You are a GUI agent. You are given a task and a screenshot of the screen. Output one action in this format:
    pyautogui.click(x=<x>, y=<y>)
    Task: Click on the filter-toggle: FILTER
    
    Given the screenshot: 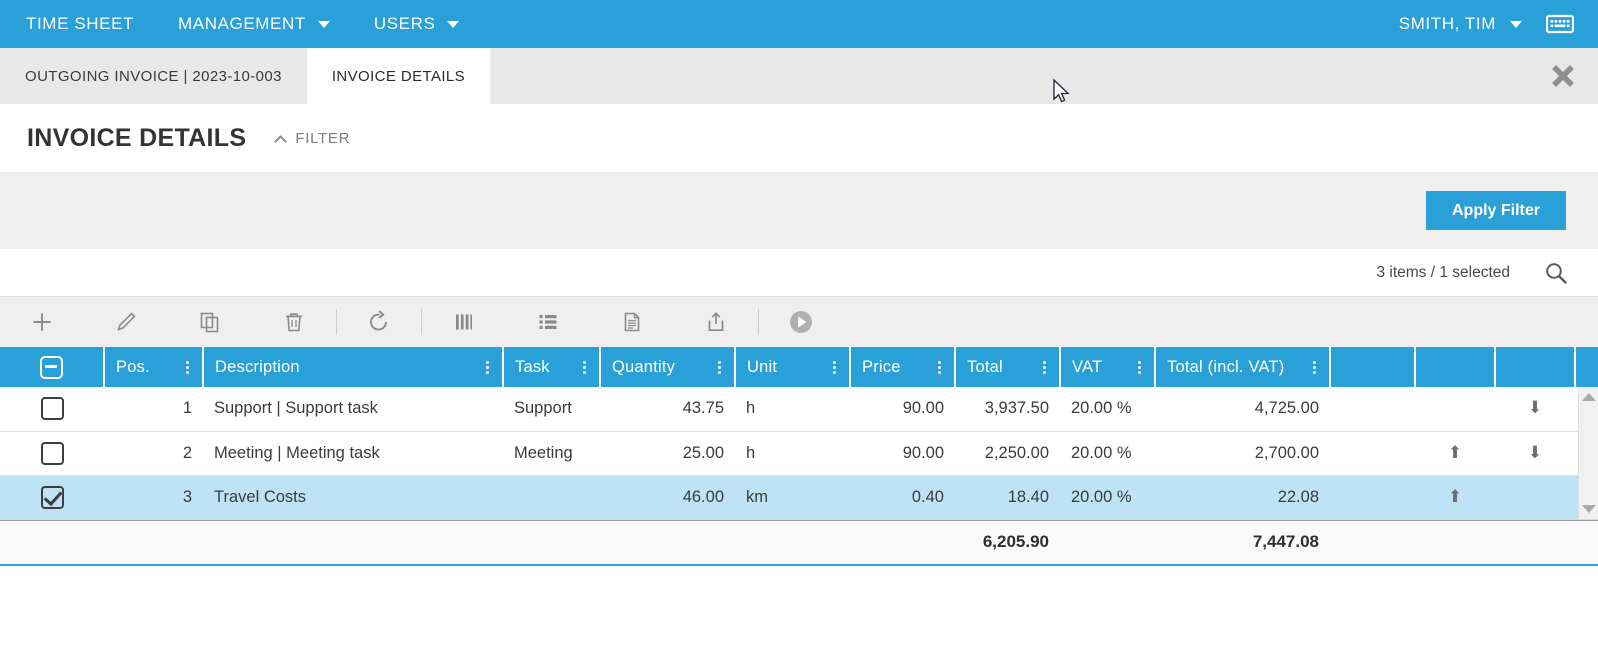 What is the action you would take?
    pyautogui.click(x=312, y=138)
    